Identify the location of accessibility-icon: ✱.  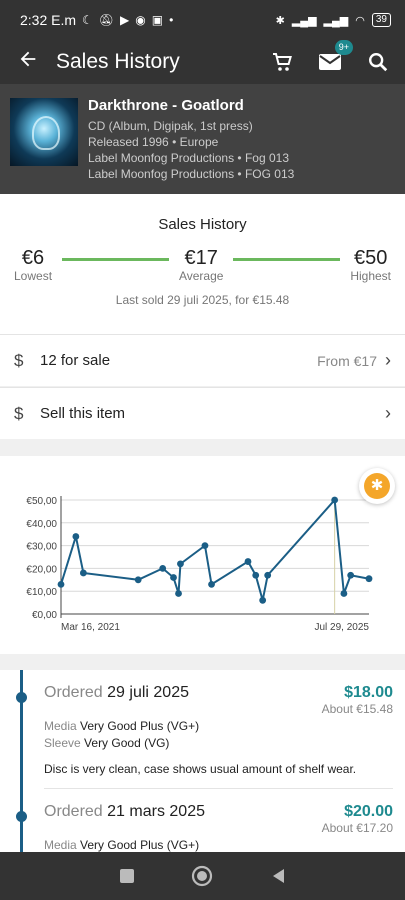
(377, 486).